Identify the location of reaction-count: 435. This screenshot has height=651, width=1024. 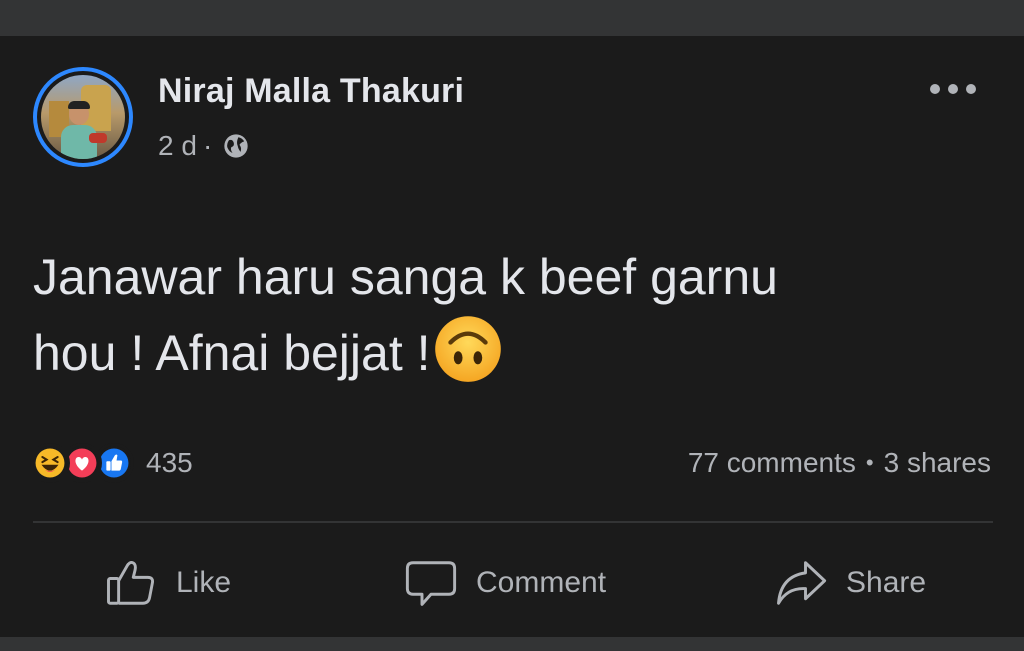
(169, 462).